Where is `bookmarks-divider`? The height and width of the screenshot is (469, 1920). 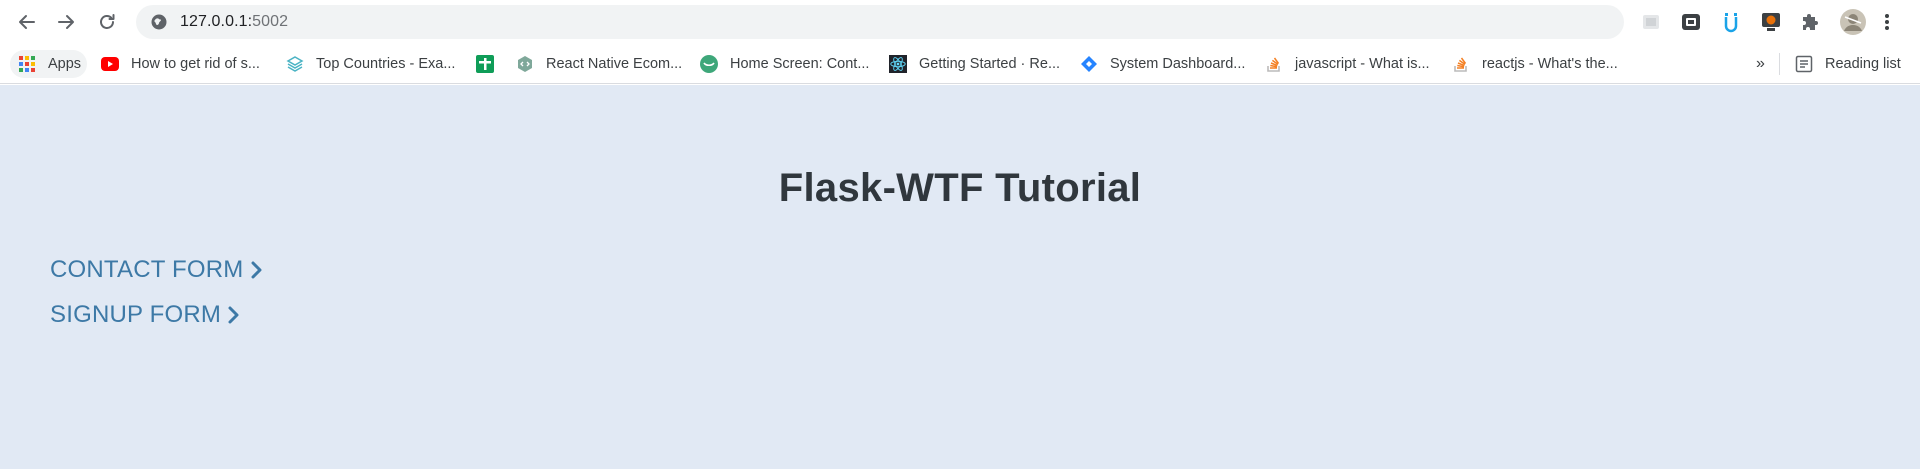
bookmarks-divider is located at coordinates (1779, 64).